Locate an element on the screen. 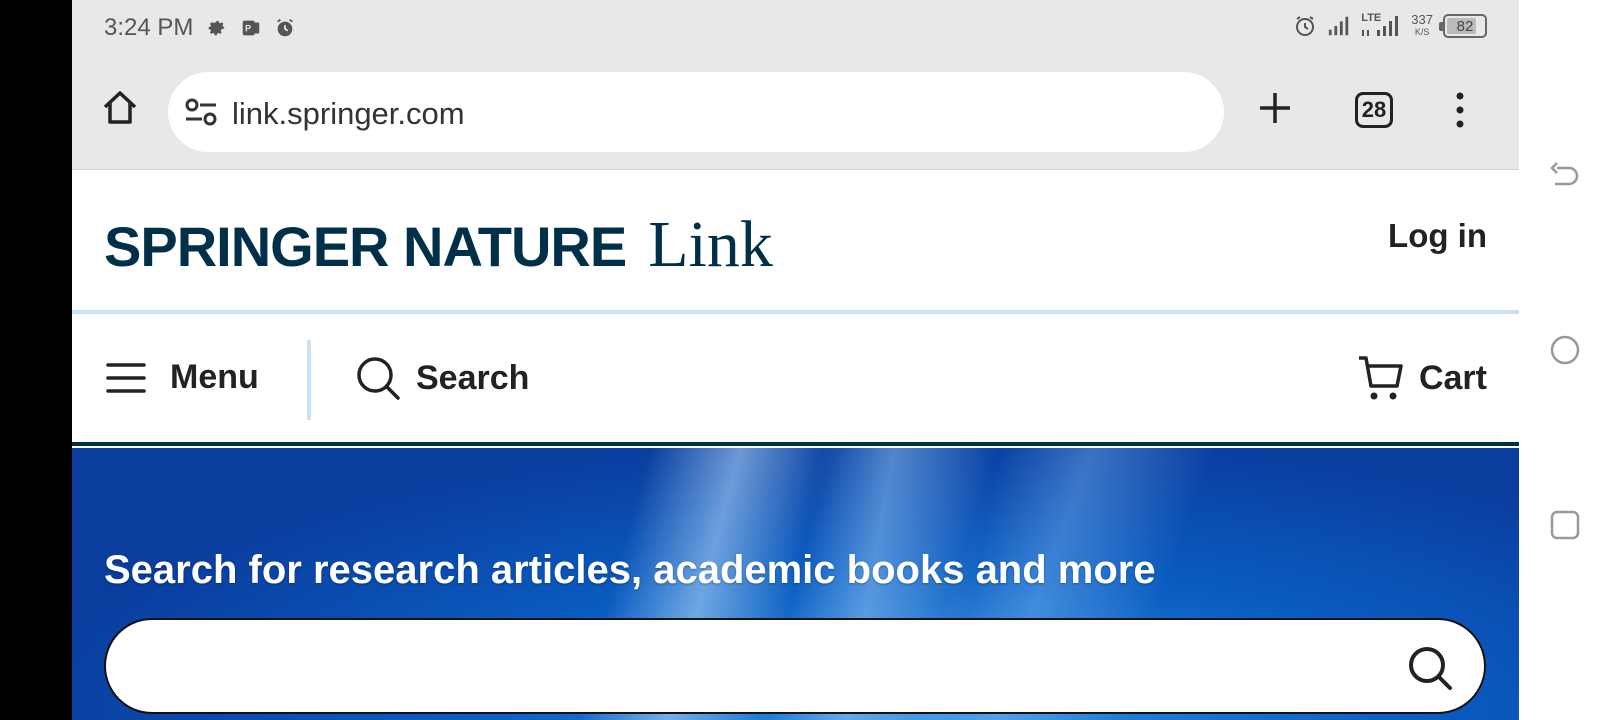 The image size is (1612, 720). system-status-icons: LTE 337 K/S 82 is located at coordinates (1390, 25).